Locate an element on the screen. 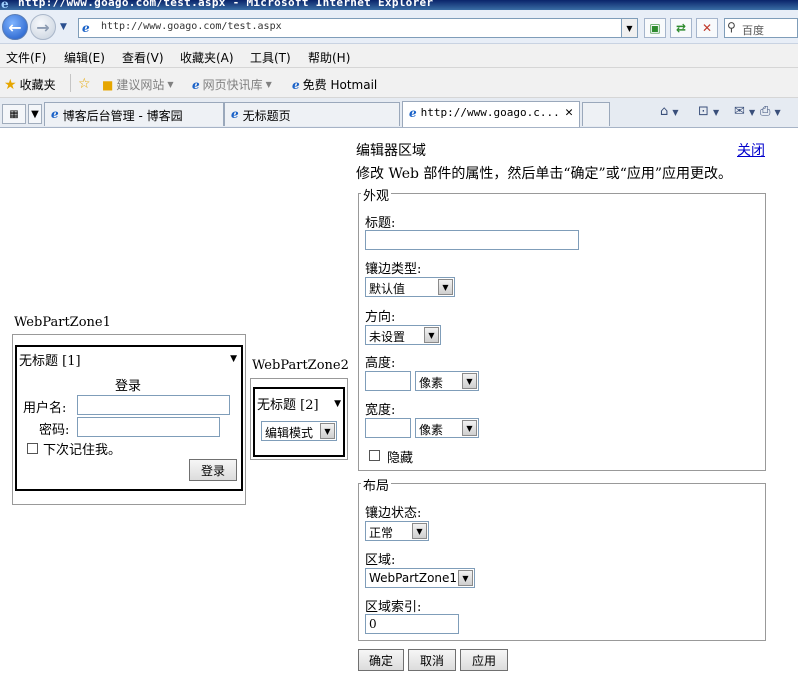 This screenshot has width=798, height=697. add-favorite-button: ☆ is located at coordinates (84, 84).